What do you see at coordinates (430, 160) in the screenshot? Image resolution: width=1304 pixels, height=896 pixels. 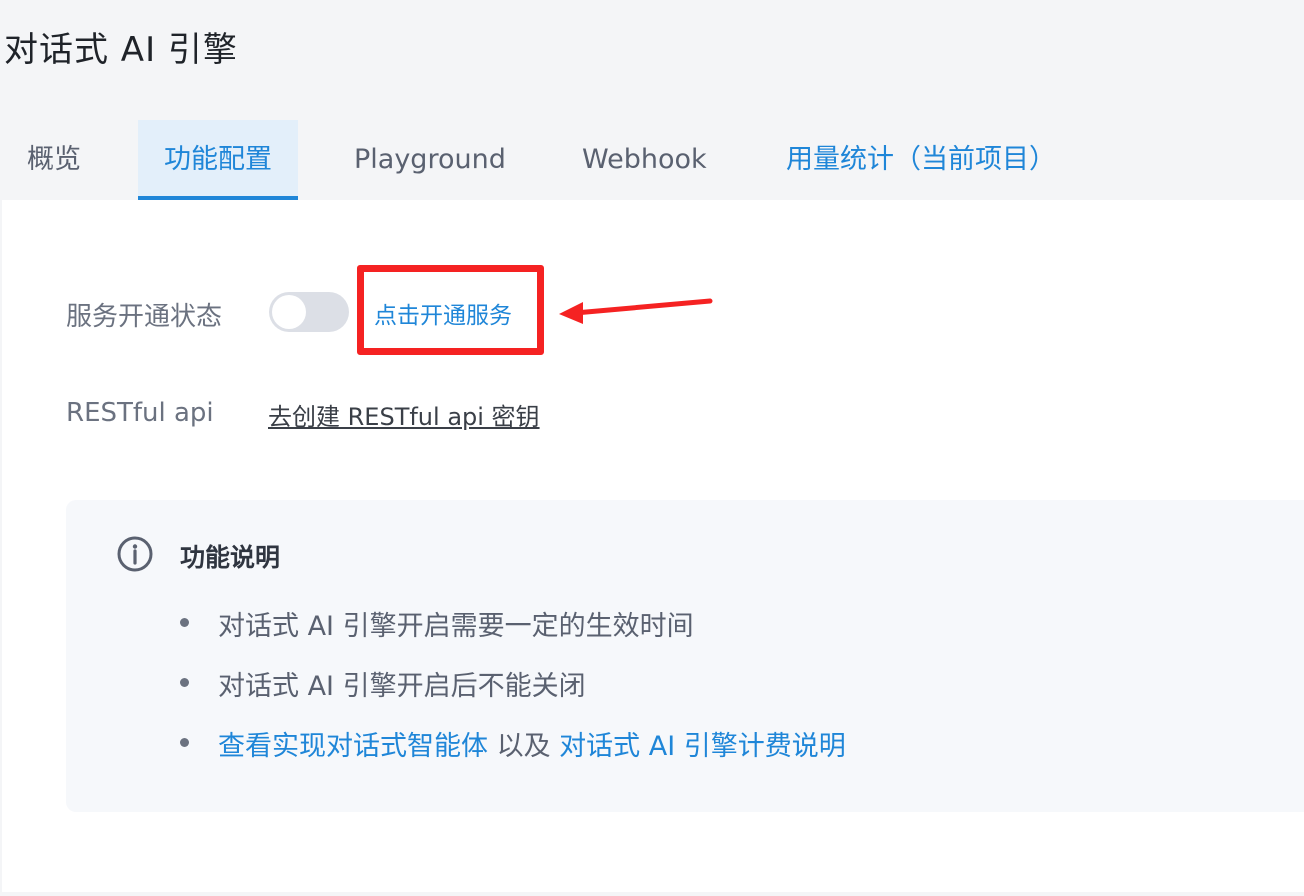 I see `tab-playground: Playground` at bounding box center [430, 160].